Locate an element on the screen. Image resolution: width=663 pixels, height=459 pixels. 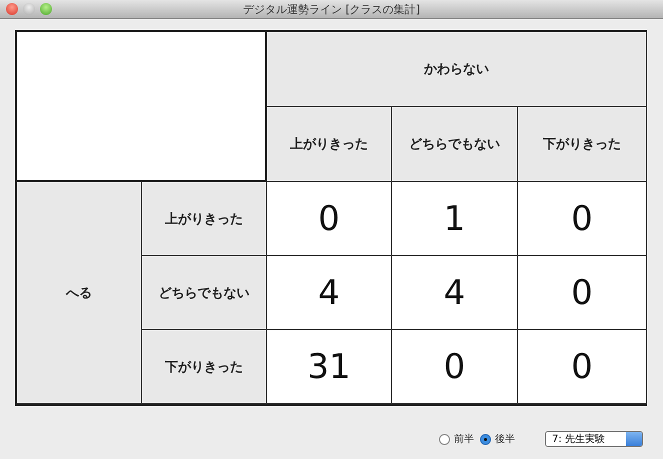
row-header: どちらでもない is located at coordinates (204, 293).